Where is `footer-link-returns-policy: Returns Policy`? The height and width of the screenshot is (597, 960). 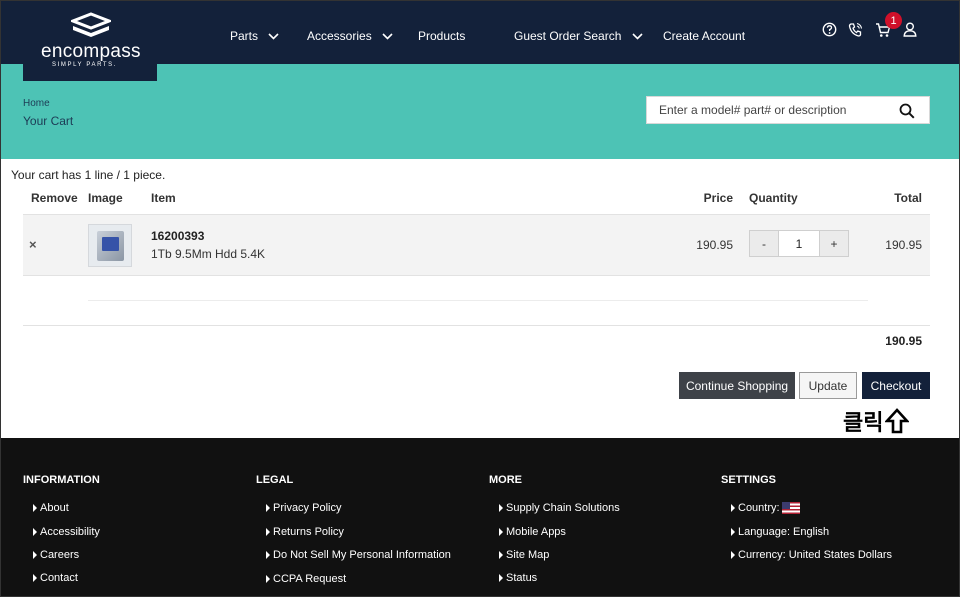
footer-link-returns-policy: Returns Policy is located at coordinates (305, 532).